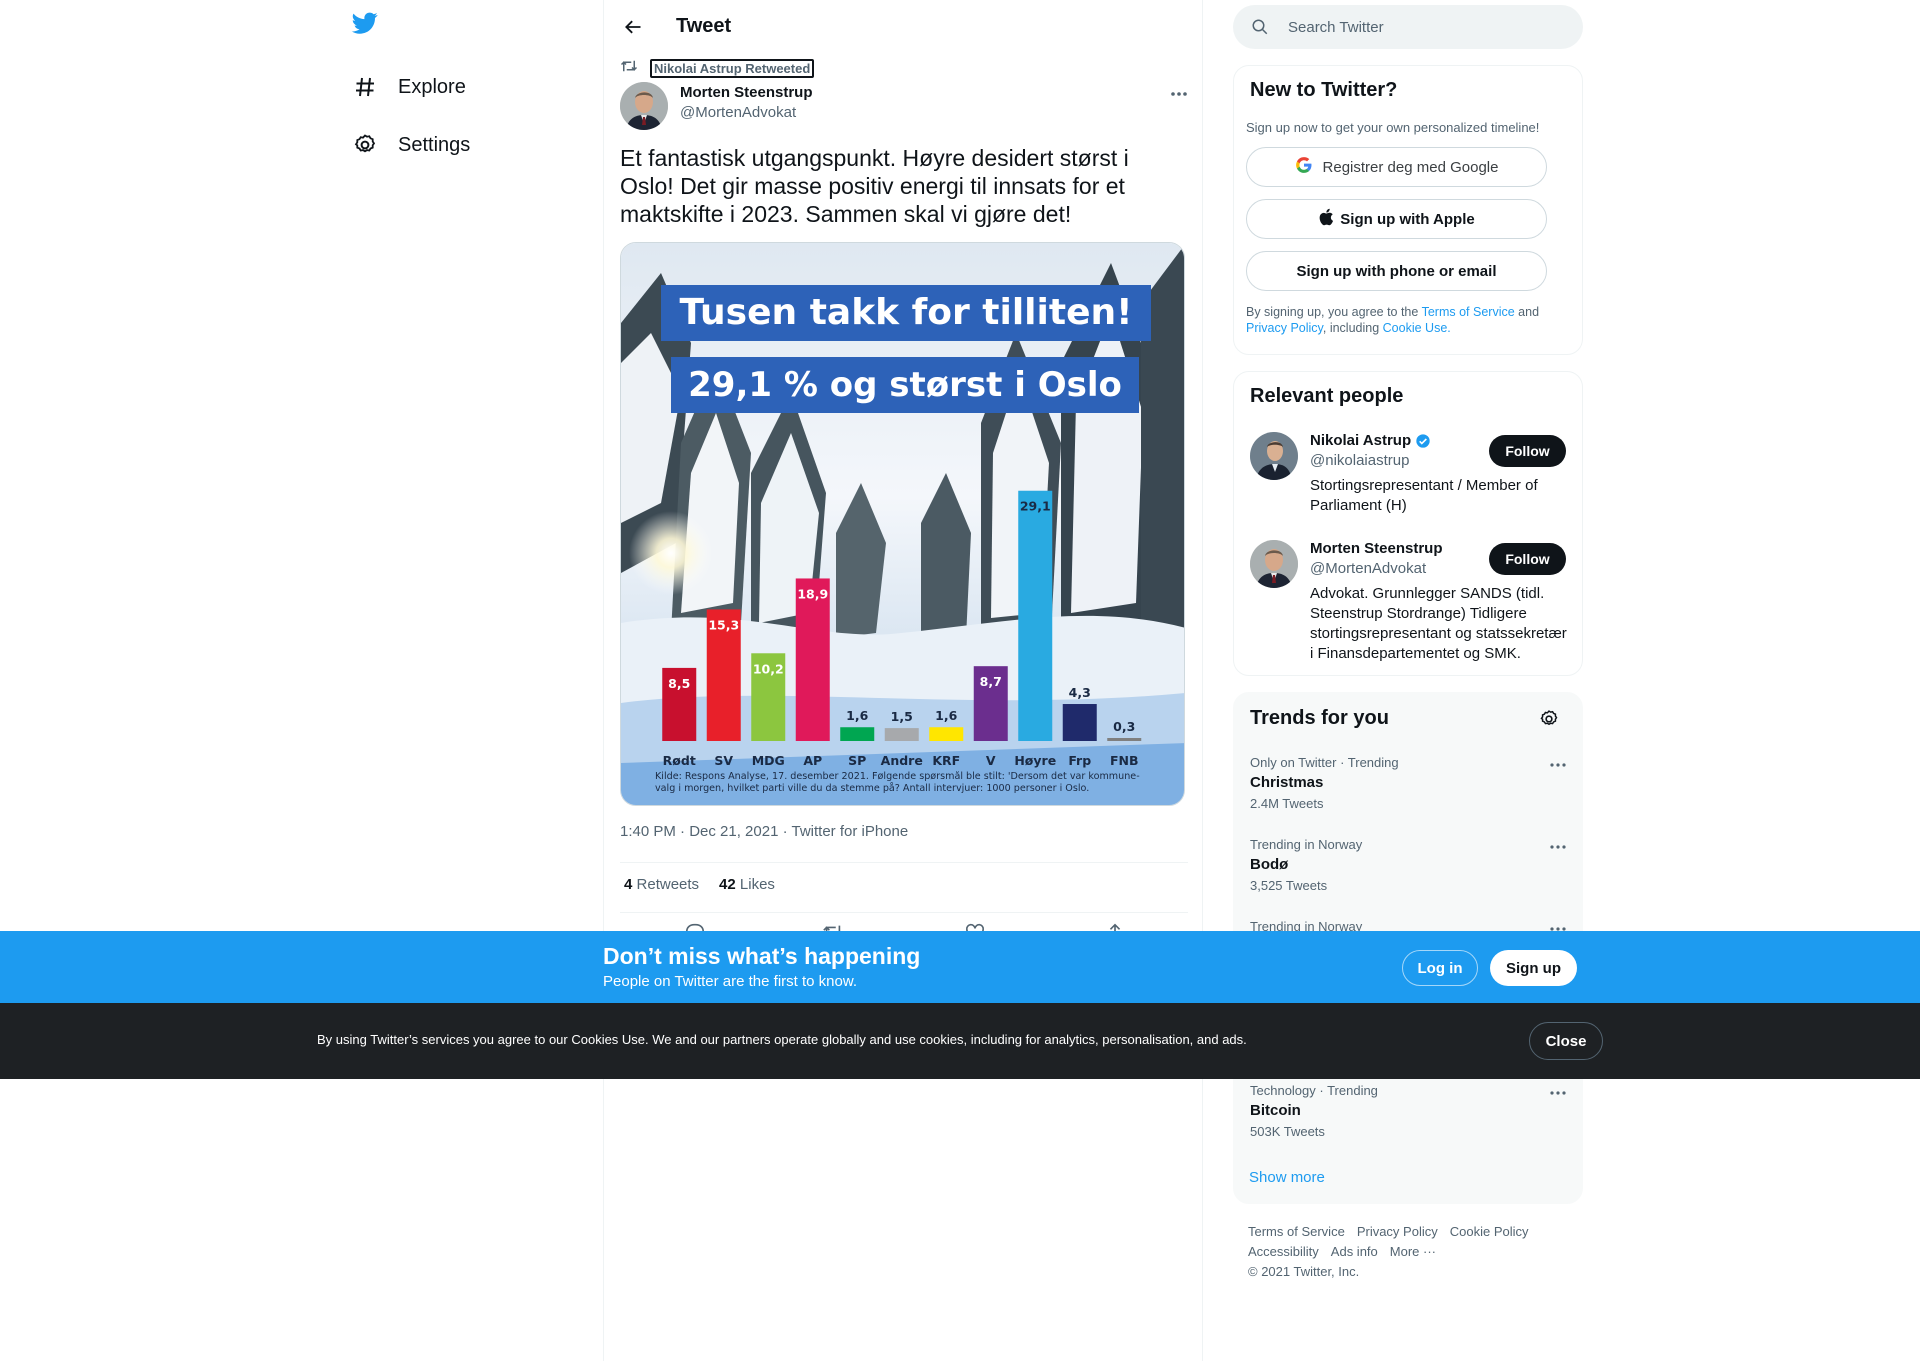 The image size is (1920, 1361). I want to click on terms-link: Terms of Service, so click(1468, 312).